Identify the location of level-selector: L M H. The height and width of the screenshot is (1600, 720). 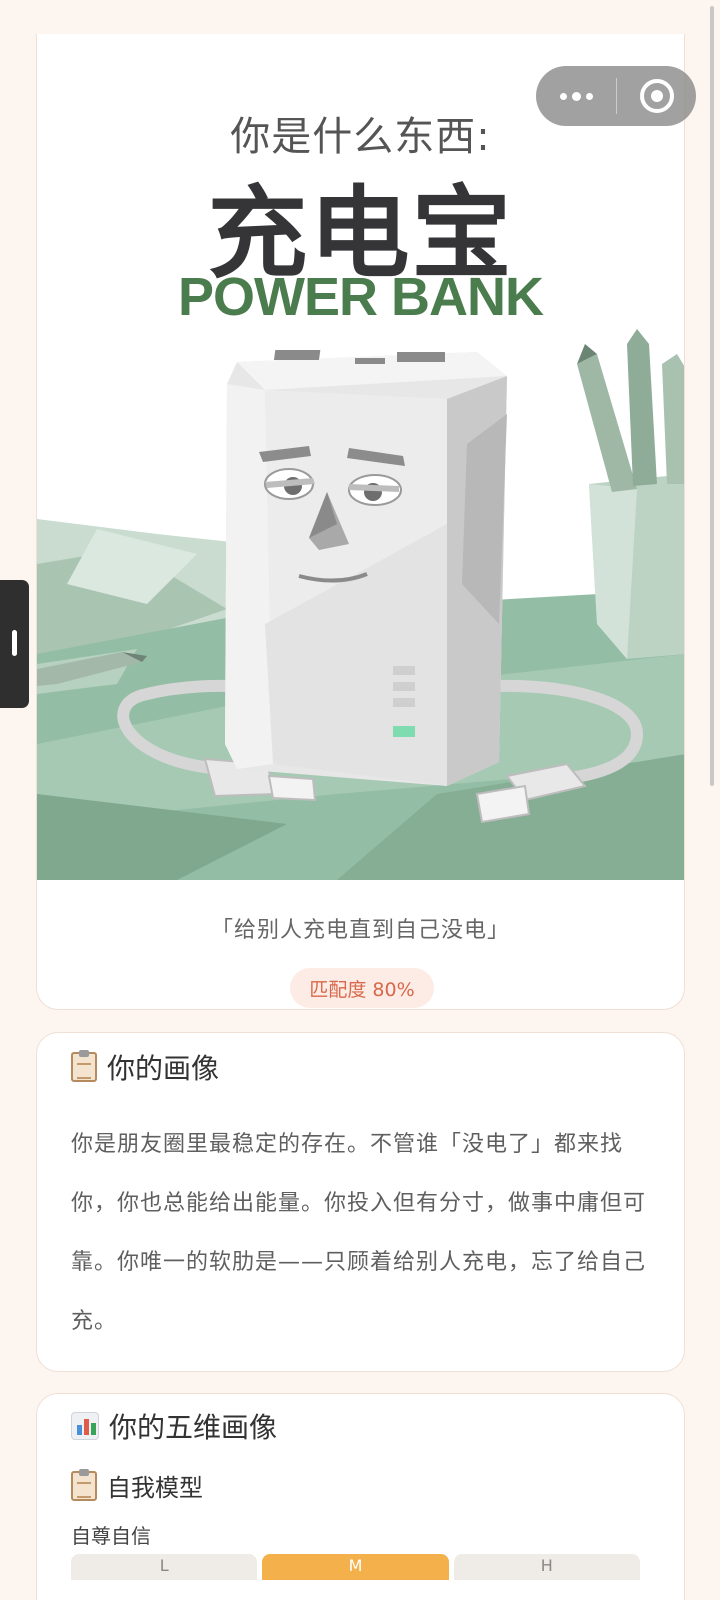
(355, 1567).